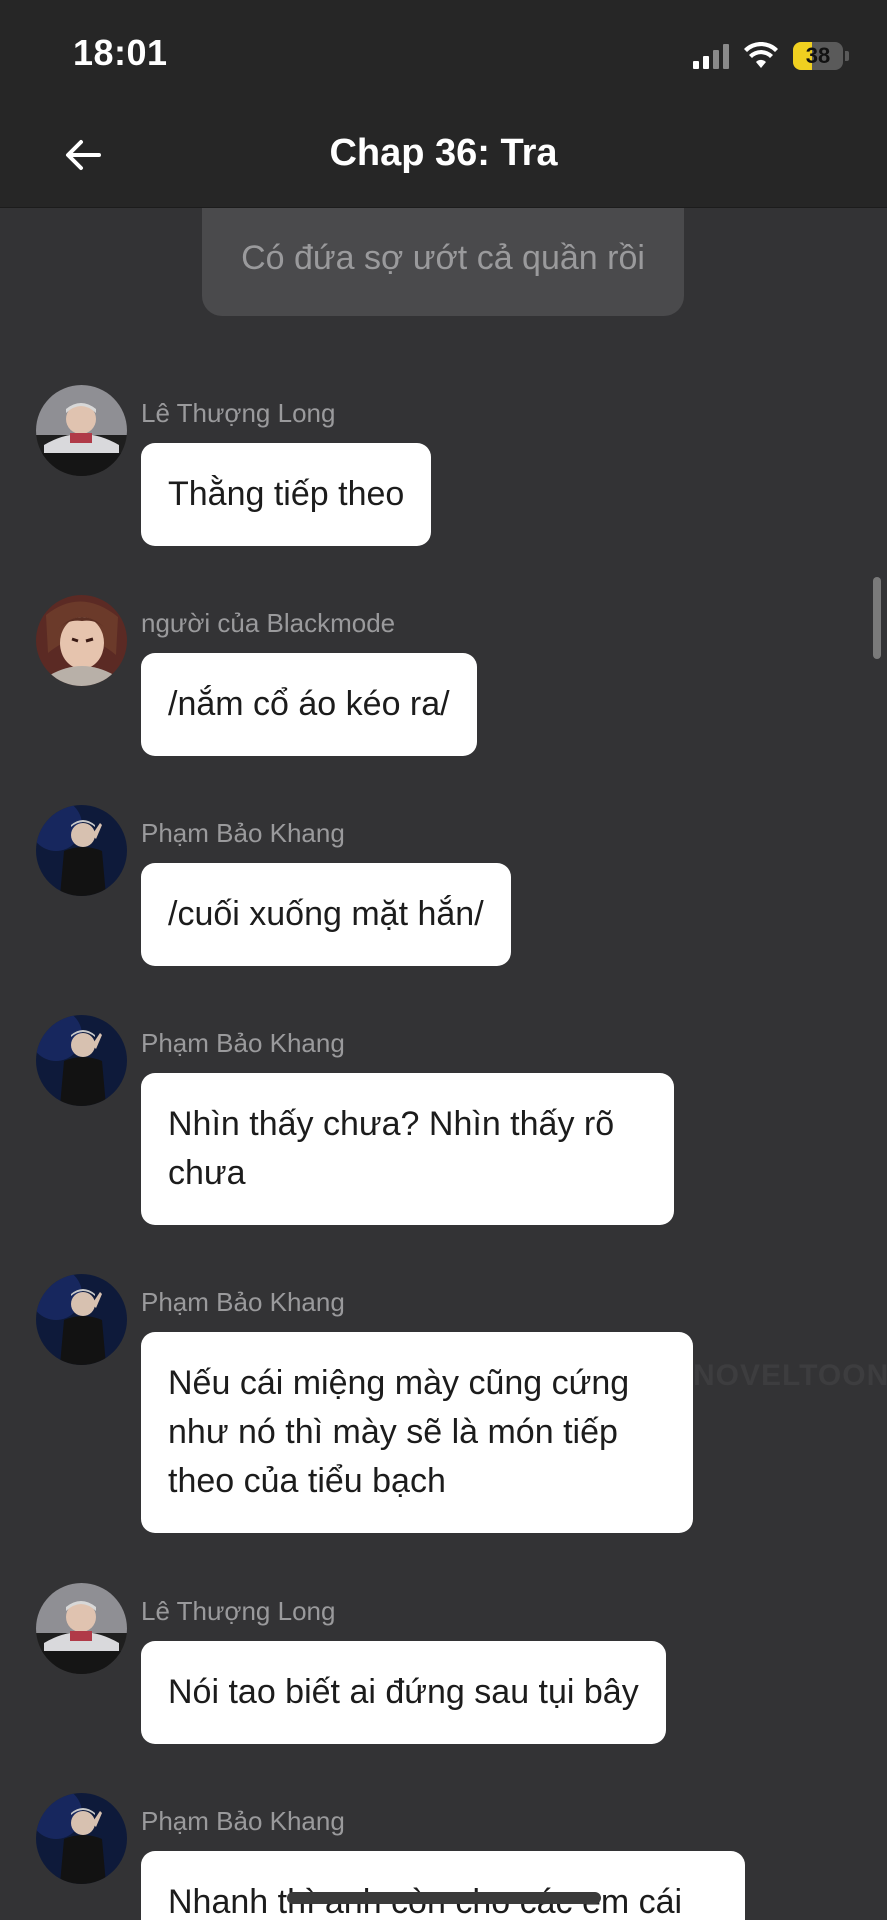  Describe the element at coordinates (326, 914) in the screenshot. I see `message-bubble: /cuối xuống mặt hắn/` at that location.